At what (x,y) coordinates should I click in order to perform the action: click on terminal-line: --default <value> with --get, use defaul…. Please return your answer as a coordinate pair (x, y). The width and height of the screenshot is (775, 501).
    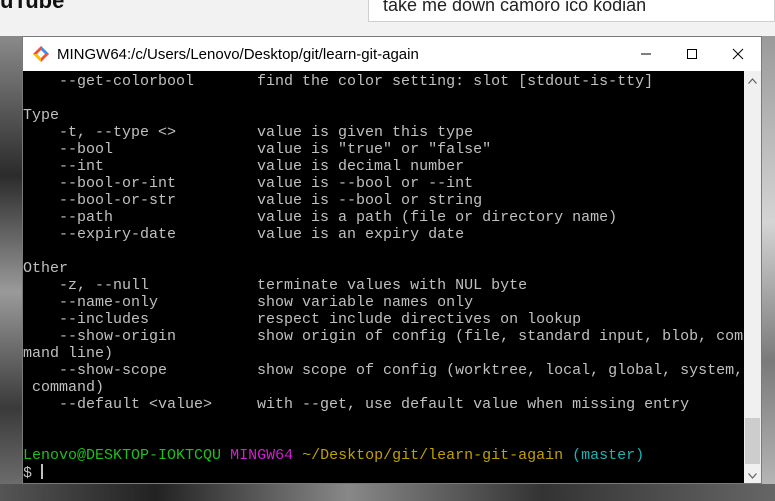
    Looking at the image, I should click on (356, 404).